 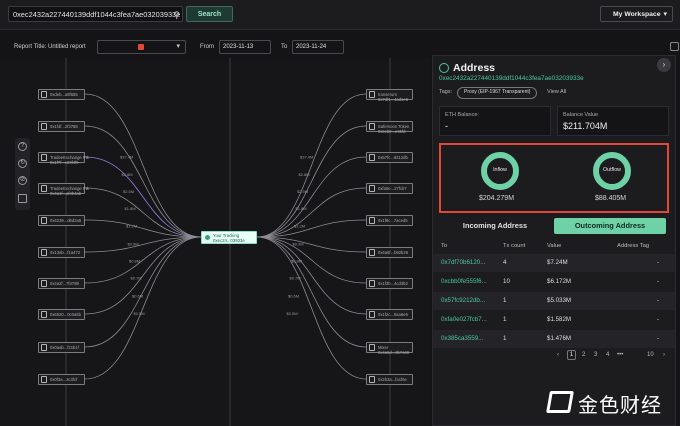 I want to click on right-address-node: 0x4a6f...b92b26, so click(x=389, y=252).